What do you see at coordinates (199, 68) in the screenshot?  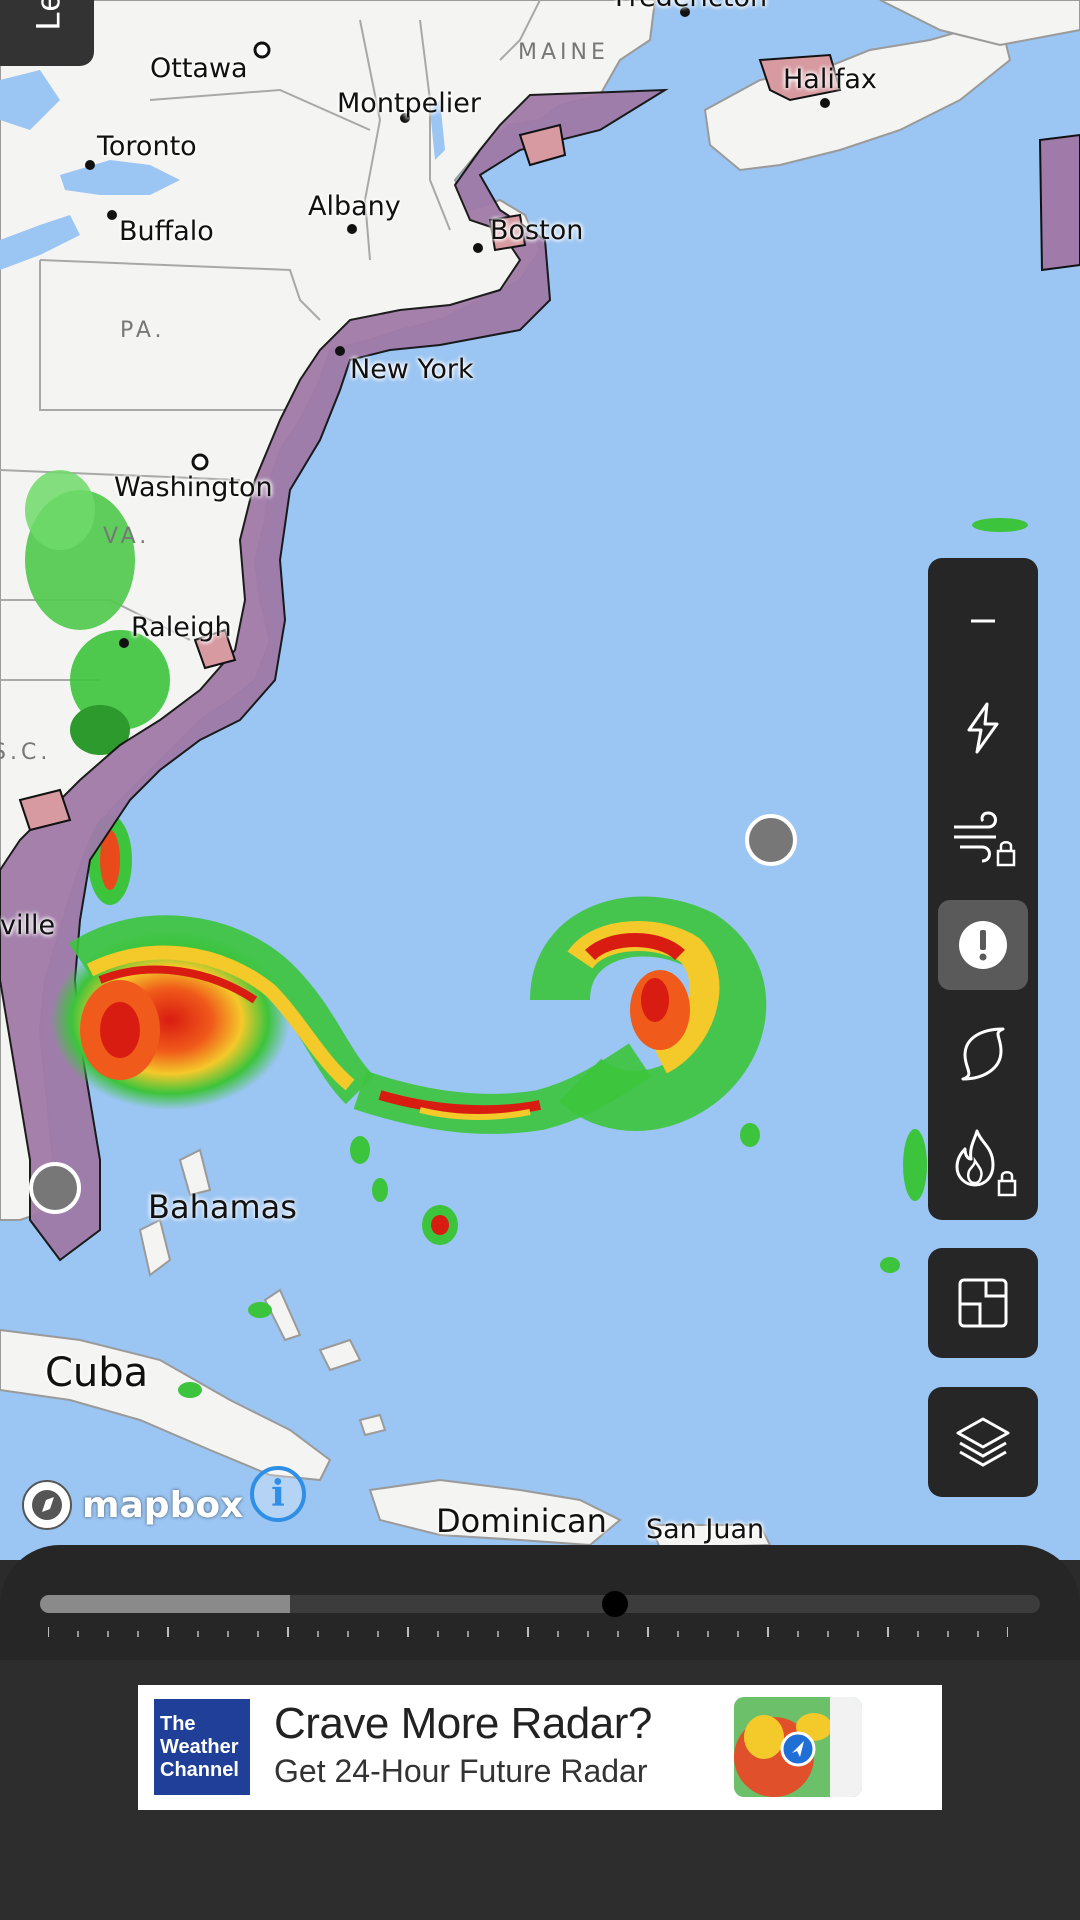 I see `city-label-ottawa: Ottawa` at bounding box center [199, 68].